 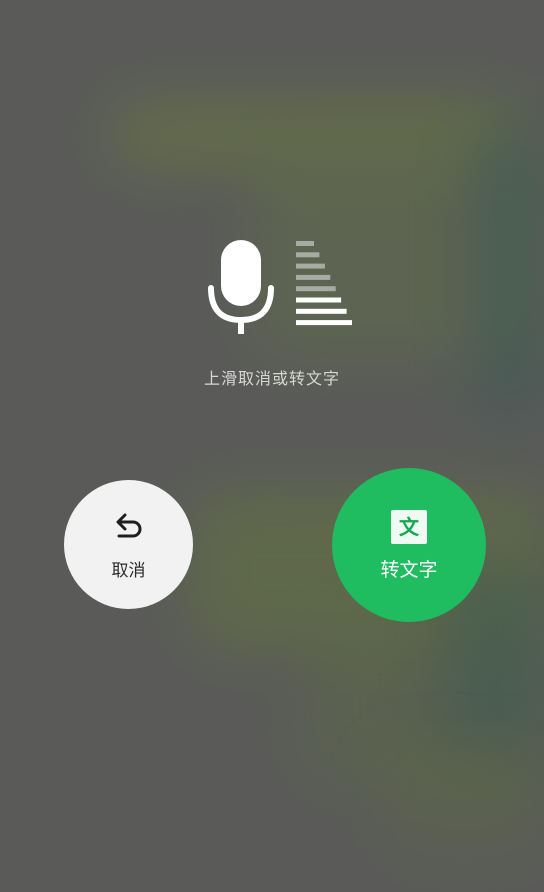 What do you see at coordinates (128, 544) in the screenshot?
I see `cancel-button: 取消` at bounding box center [128, 544].